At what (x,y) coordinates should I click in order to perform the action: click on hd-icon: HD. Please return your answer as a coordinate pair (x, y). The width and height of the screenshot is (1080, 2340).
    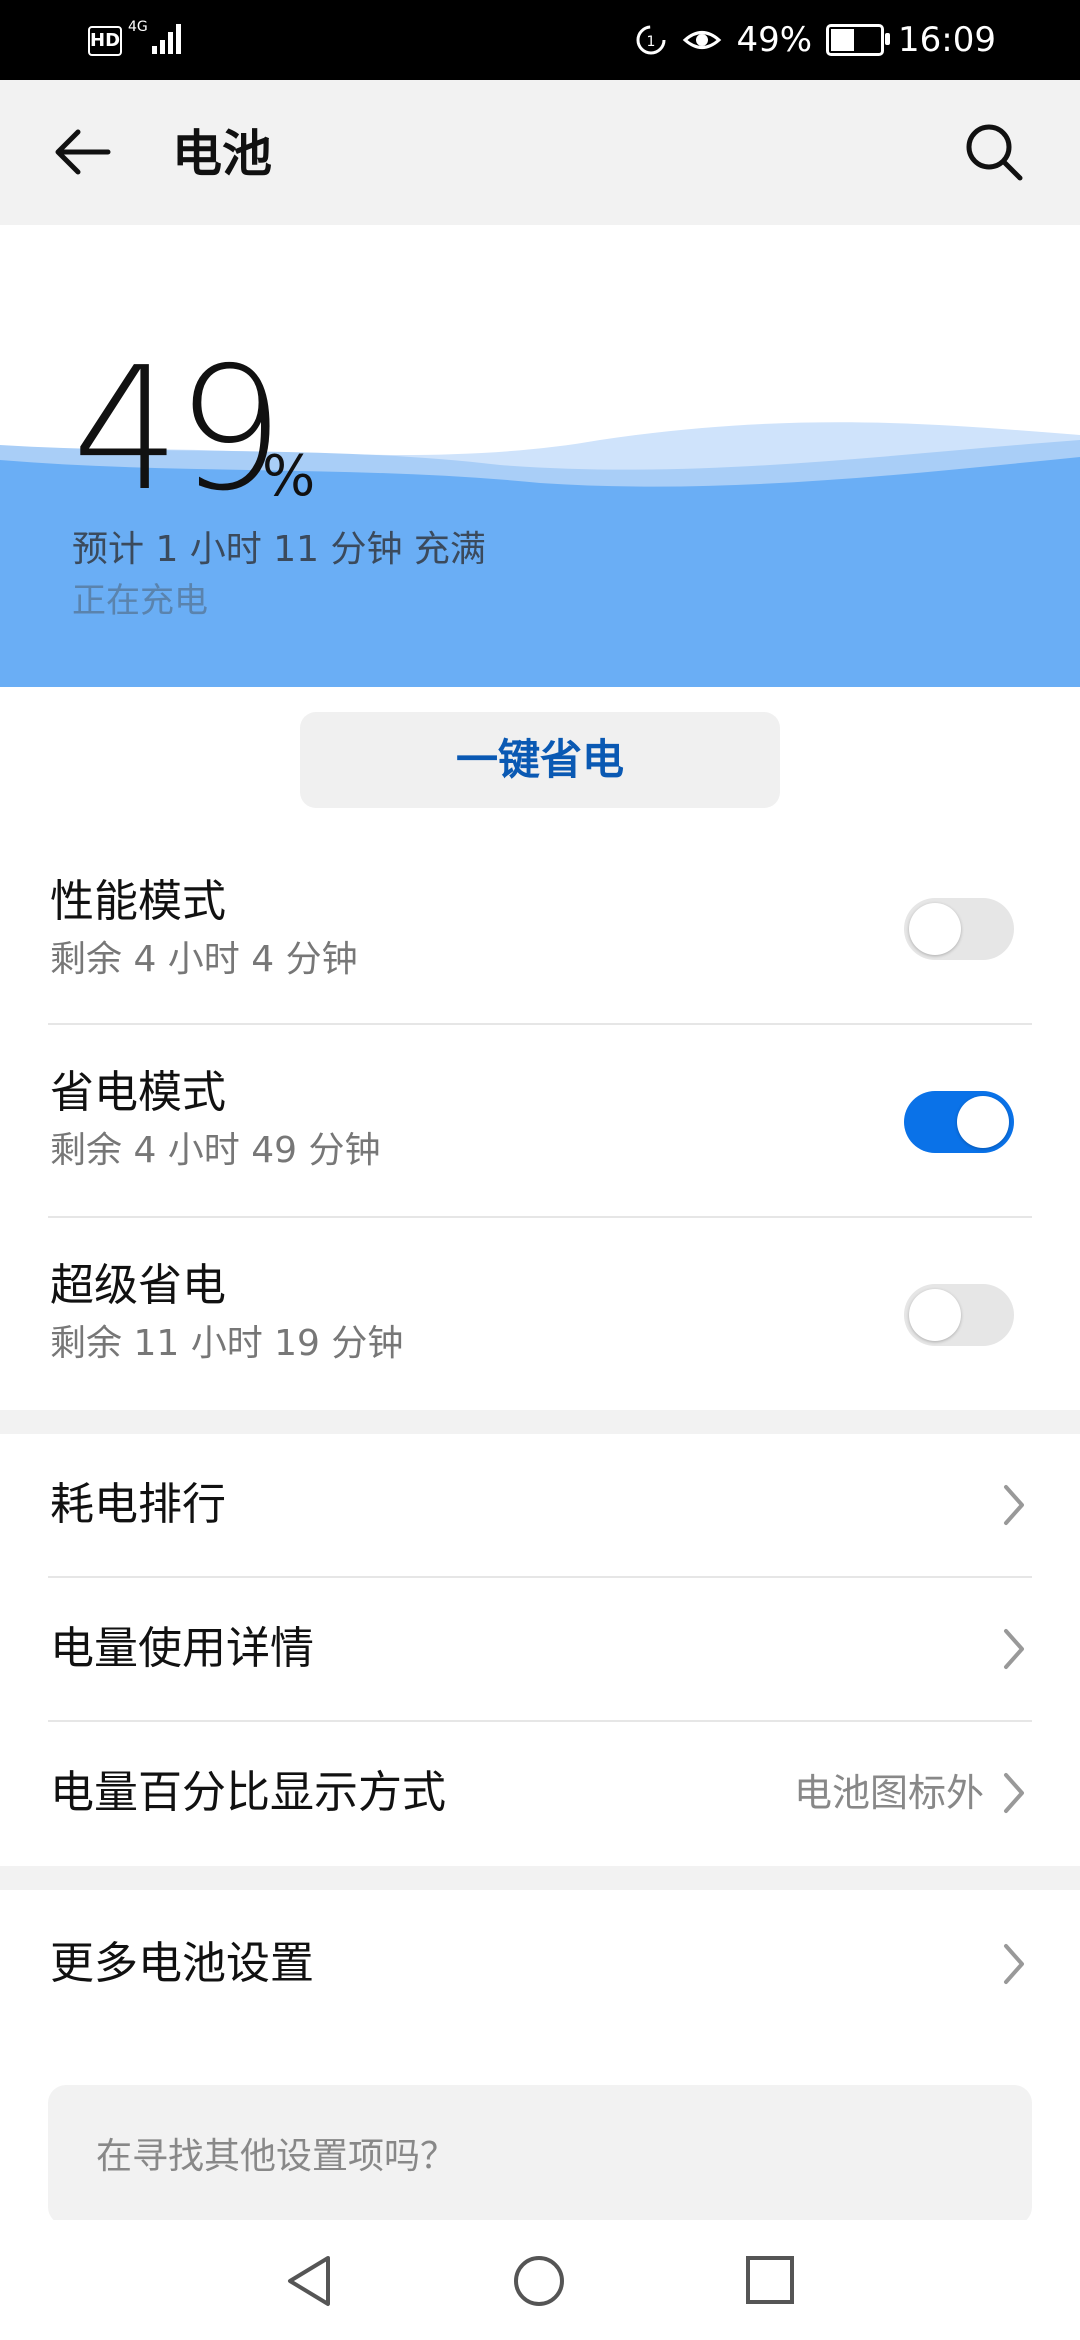
    Looking at the image, I should click on (105, 41).